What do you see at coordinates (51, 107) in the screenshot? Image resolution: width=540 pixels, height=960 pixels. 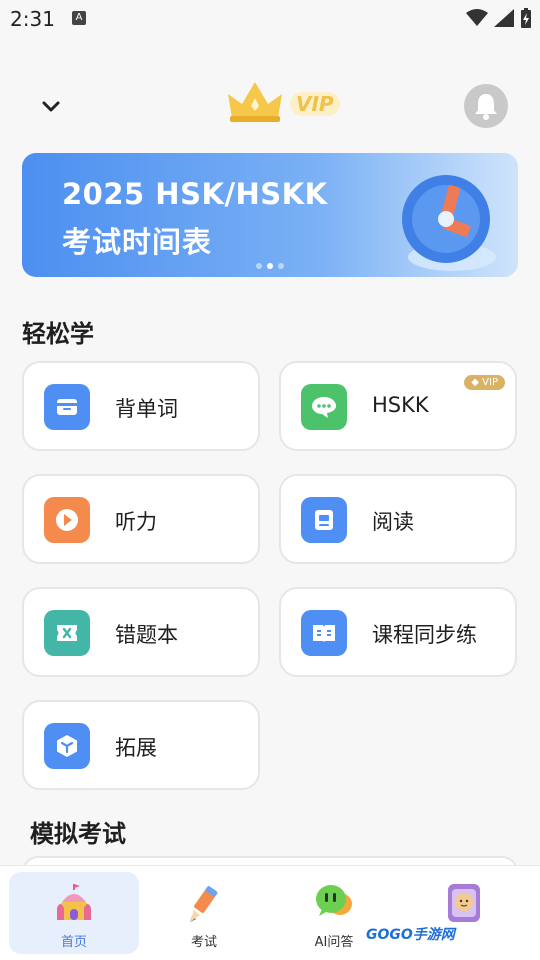 I see `chevron-down-icon` at bounding box center [51, 107].